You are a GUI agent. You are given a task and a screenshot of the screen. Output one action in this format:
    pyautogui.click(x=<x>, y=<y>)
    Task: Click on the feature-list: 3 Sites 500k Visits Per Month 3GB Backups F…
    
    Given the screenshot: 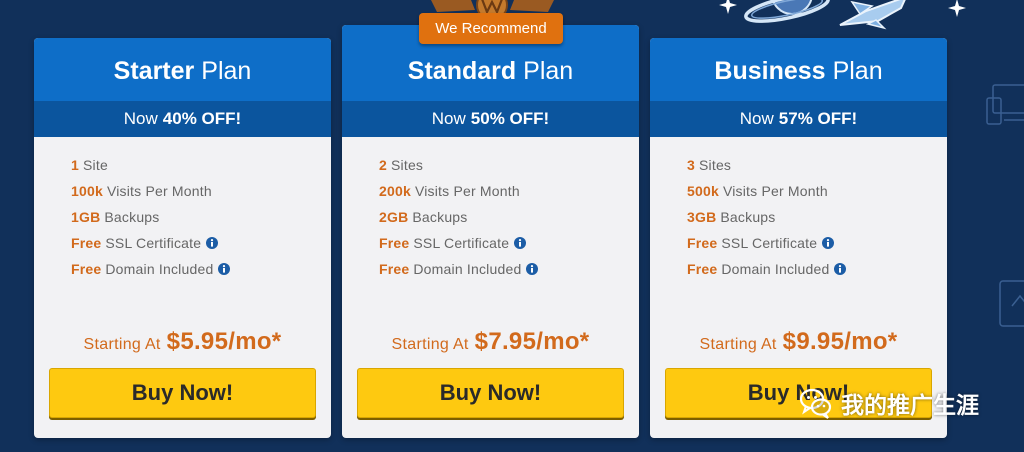 What is the action you would take?
    pyautogui.click(x=767, y=217)
    